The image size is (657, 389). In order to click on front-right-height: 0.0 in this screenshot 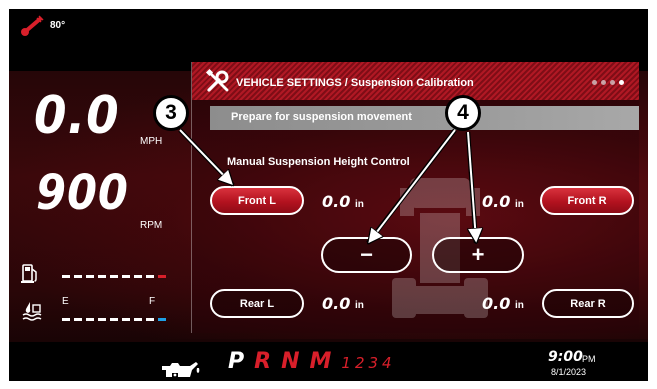, I will do `click(496, 201)`.